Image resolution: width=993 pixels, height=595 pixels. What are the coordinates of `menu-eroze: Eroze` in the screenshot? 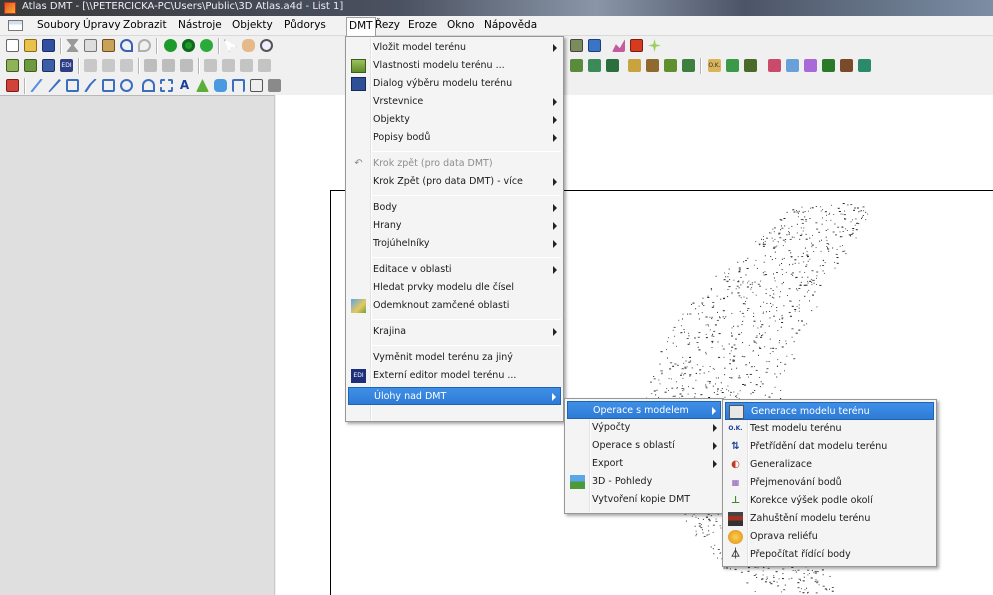 It's located at (422, 25).